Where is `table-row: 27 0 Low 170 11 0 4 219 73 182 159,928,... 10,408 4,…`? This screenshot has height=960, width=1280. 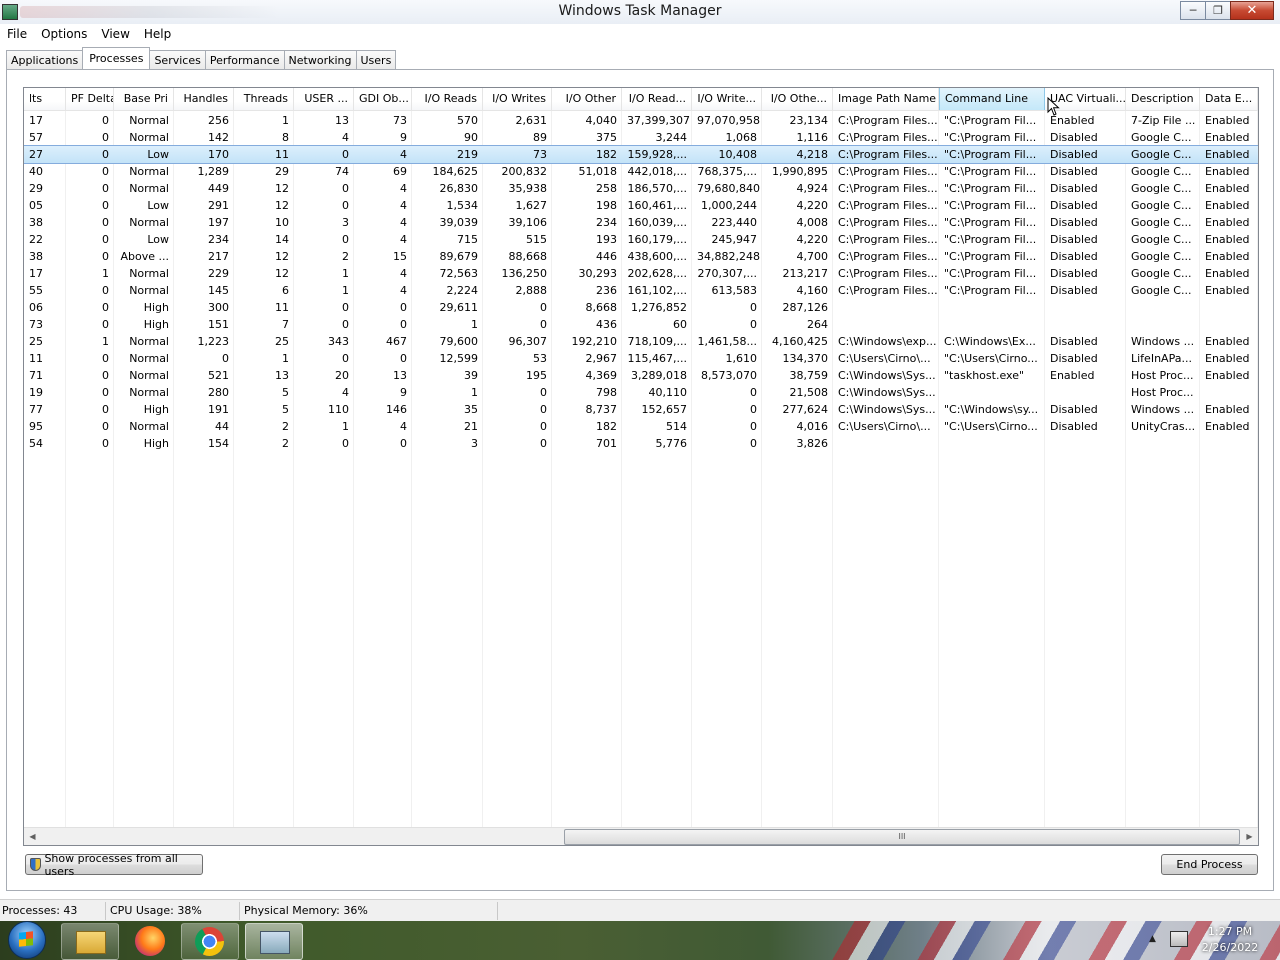 table-row: 27 0 Low 170 11 0 4 219 73 182 159,928,... 10,408 4,… is located at coordinates (641, 154).